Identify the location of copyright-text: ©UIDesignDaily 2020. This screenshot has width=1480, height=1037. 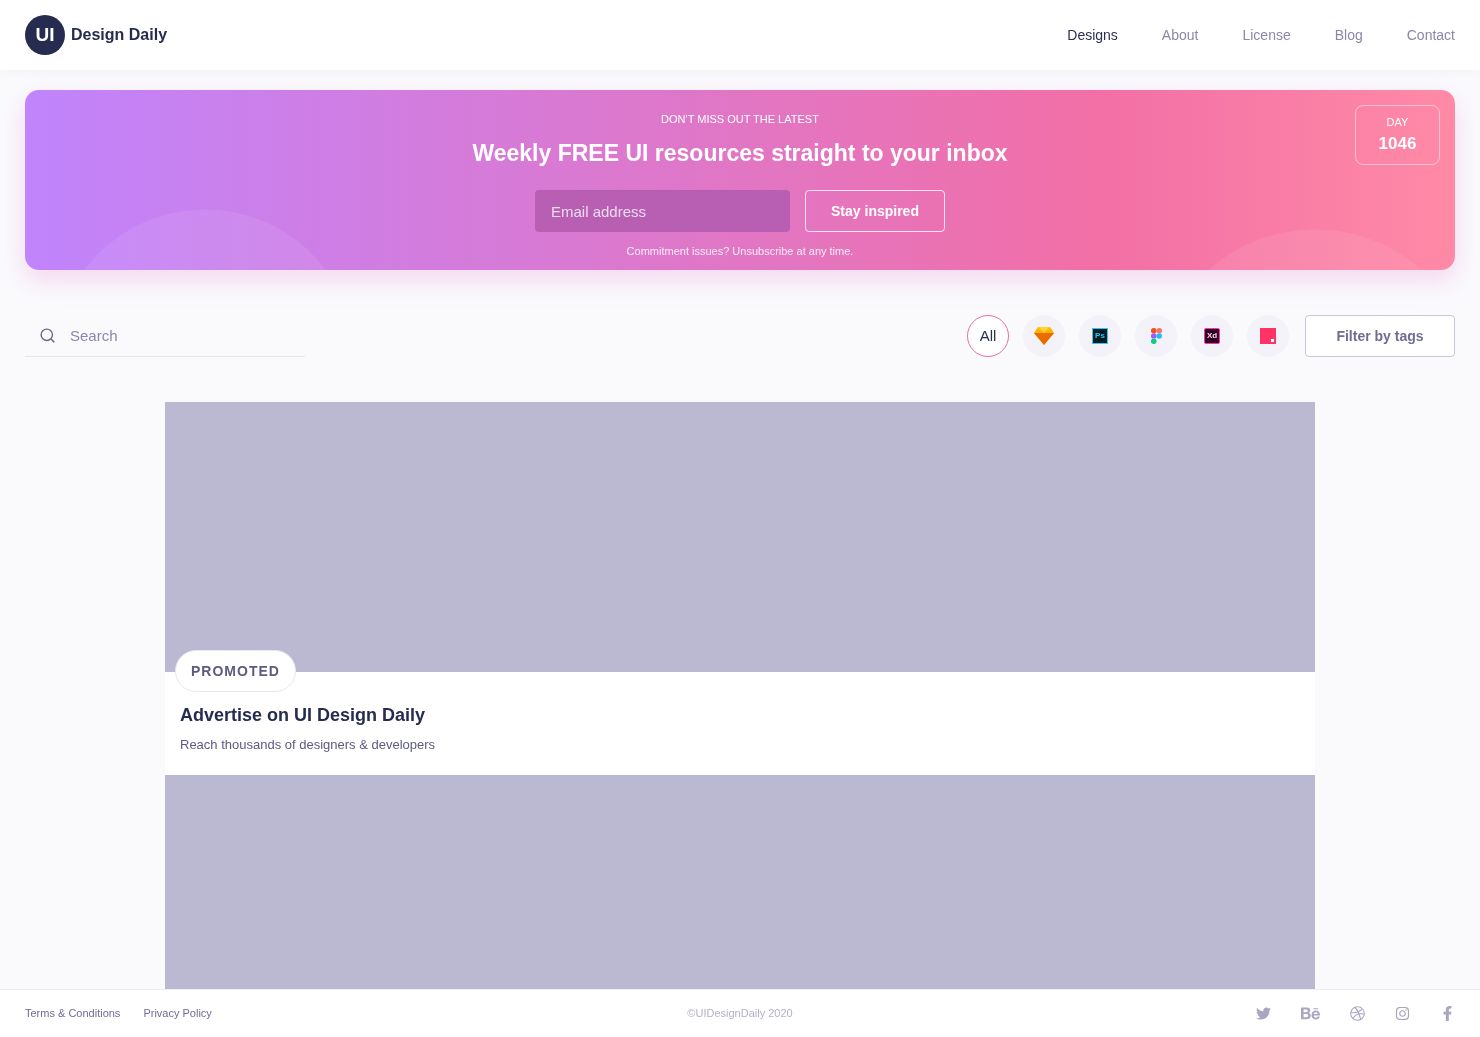
(740, 1014).